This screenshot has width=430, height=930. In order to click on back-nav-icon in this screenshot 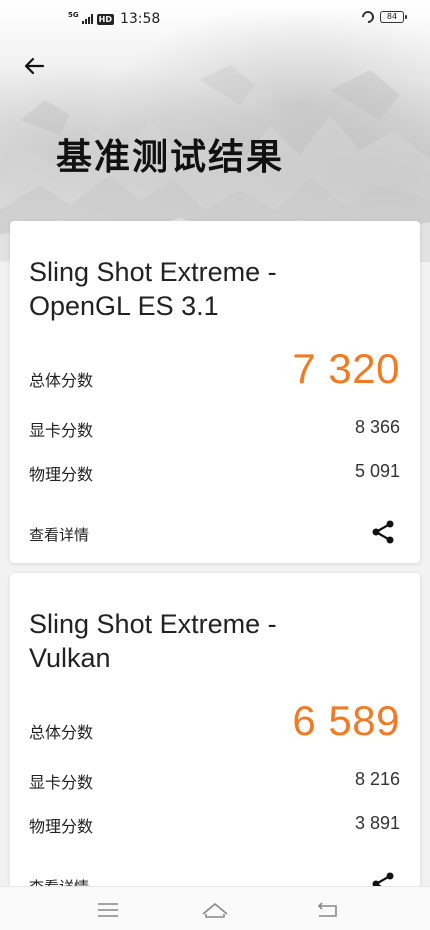, I will do `click(327, 909)`.